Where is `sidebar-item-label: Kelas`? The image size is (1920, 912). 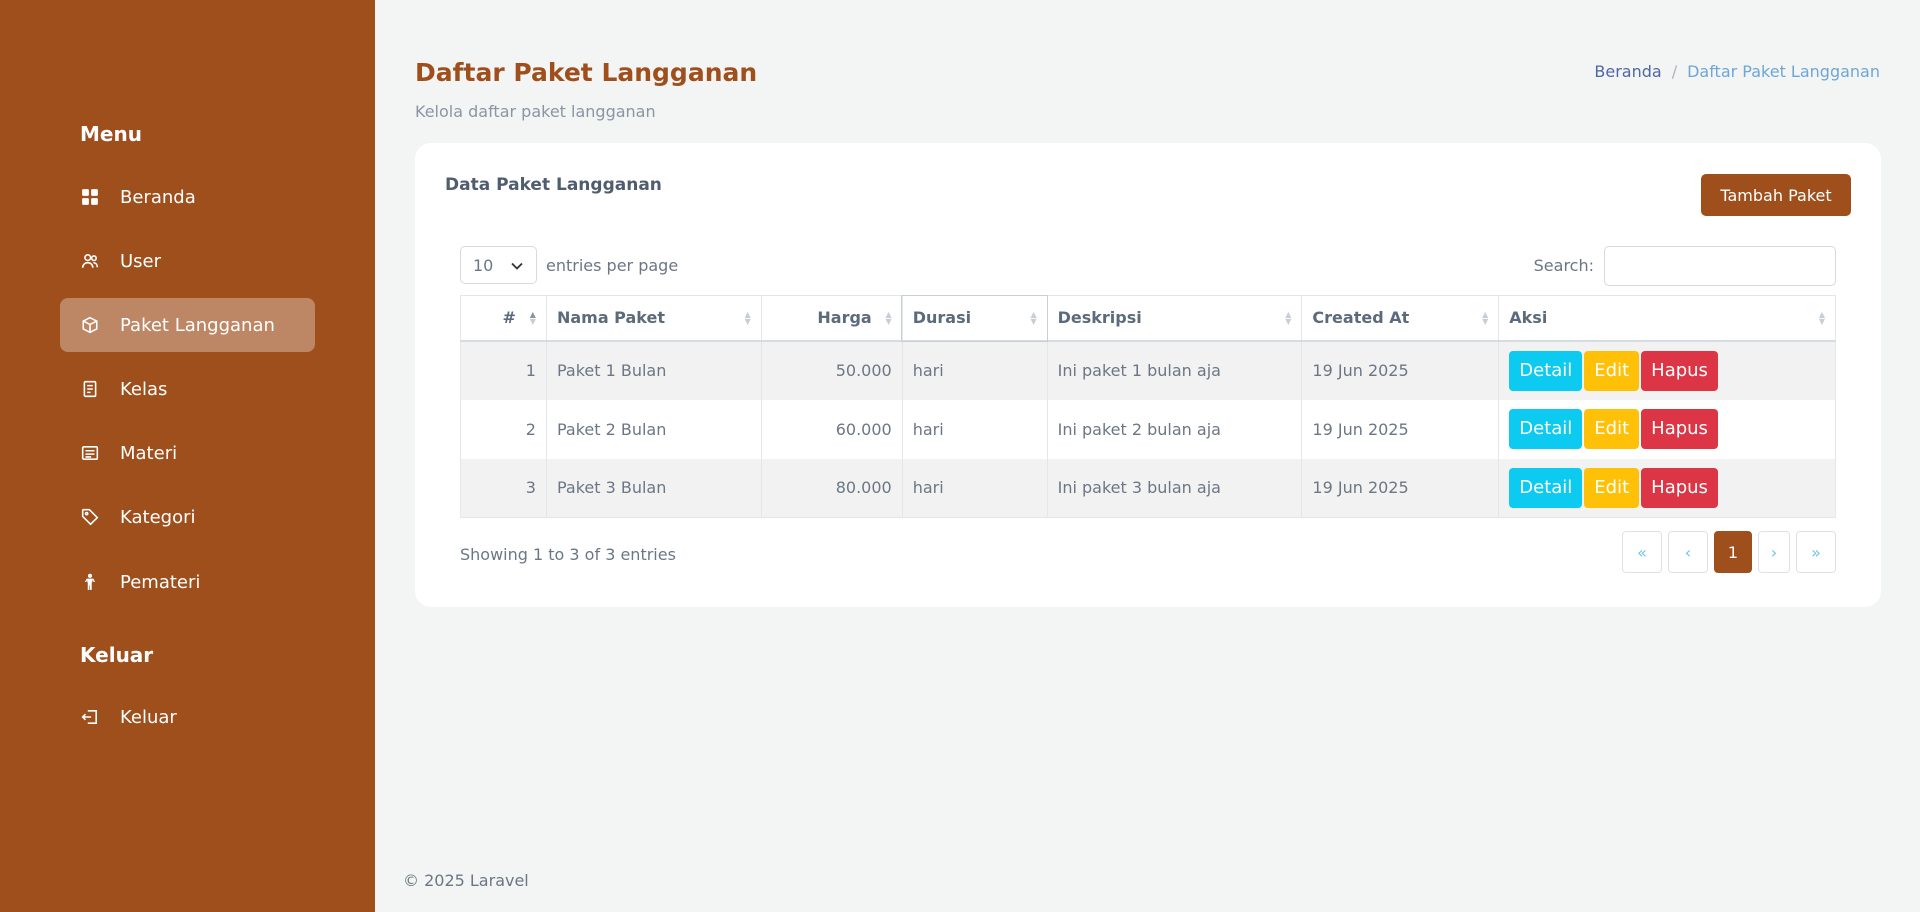
sidebar-item-label: Kelas is located at coordinates (144, 389).